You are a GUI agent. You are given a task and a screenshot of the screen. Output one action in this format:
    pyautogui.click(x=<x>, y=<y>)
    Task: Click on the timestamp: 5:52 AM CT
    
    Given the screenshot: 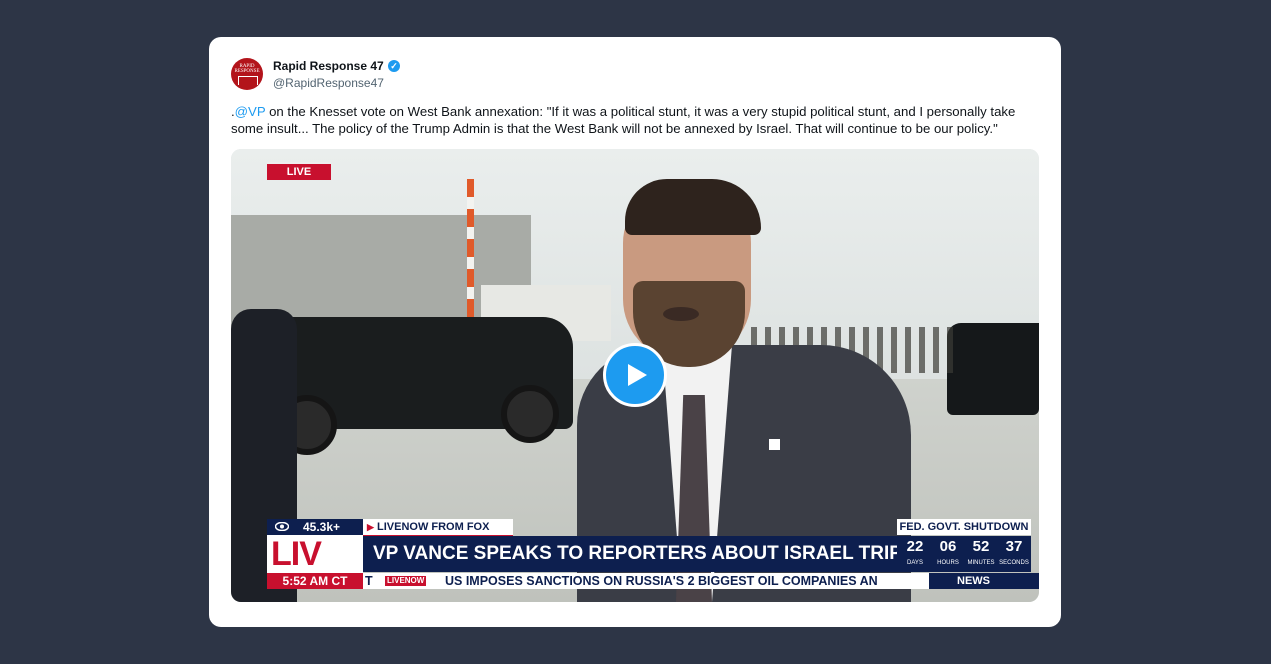 What is the action you would take?
    pyautogui.click(x=315, y=581)
    